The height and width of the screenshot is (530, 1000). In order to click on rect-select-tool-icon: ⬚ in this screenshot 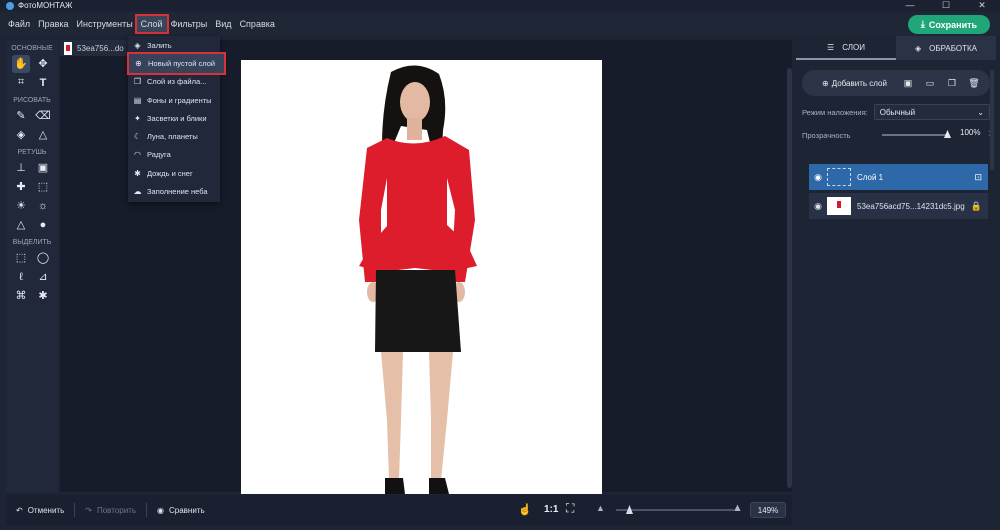, I will do `click(21, 258)`.